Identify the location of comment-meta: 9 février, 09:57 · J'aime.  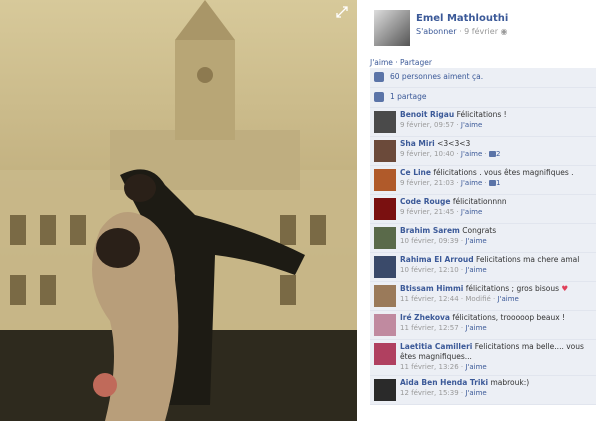
(441, 125).